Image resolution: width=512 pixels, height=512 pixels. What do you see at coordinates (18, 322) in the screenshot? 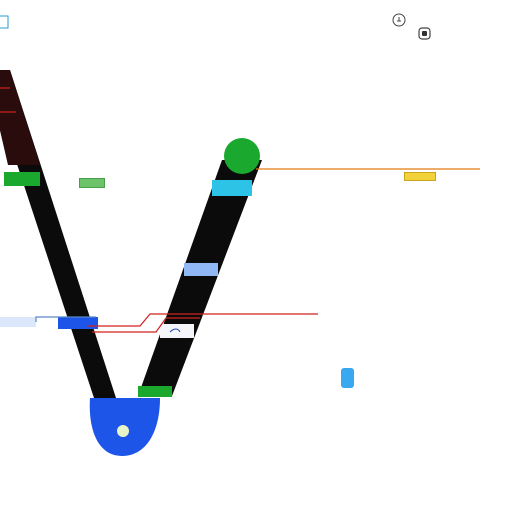
I see `left-blue-box` at bounding box center [18, 322].